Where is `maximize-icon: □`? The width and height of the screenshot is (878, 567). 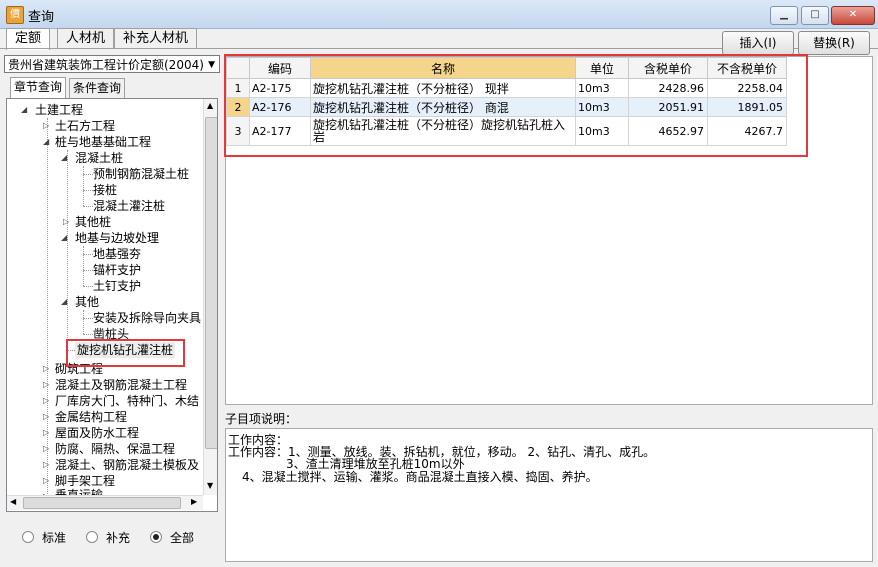
maximize-icon: □ is located at coordinates (815, 14).